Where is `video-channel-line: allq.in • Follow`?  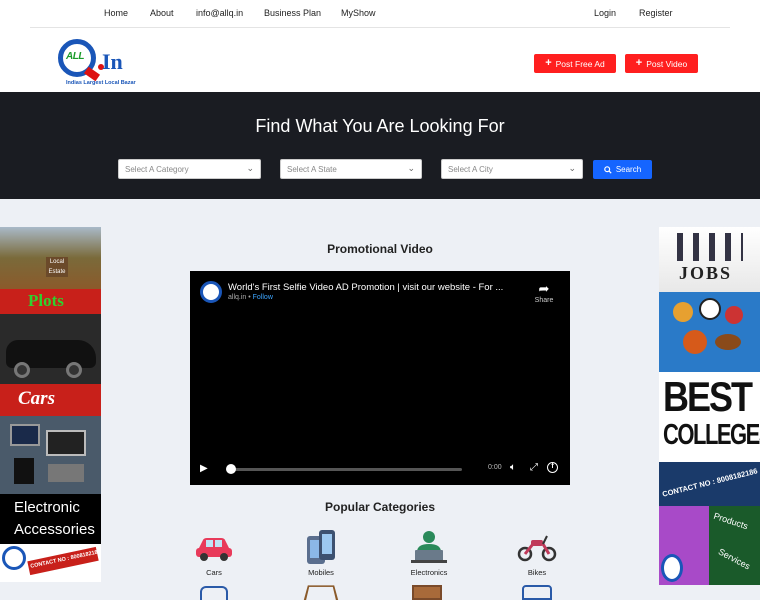
video-channel-line: allq.in • Follow is located at coordinates (250, 297).